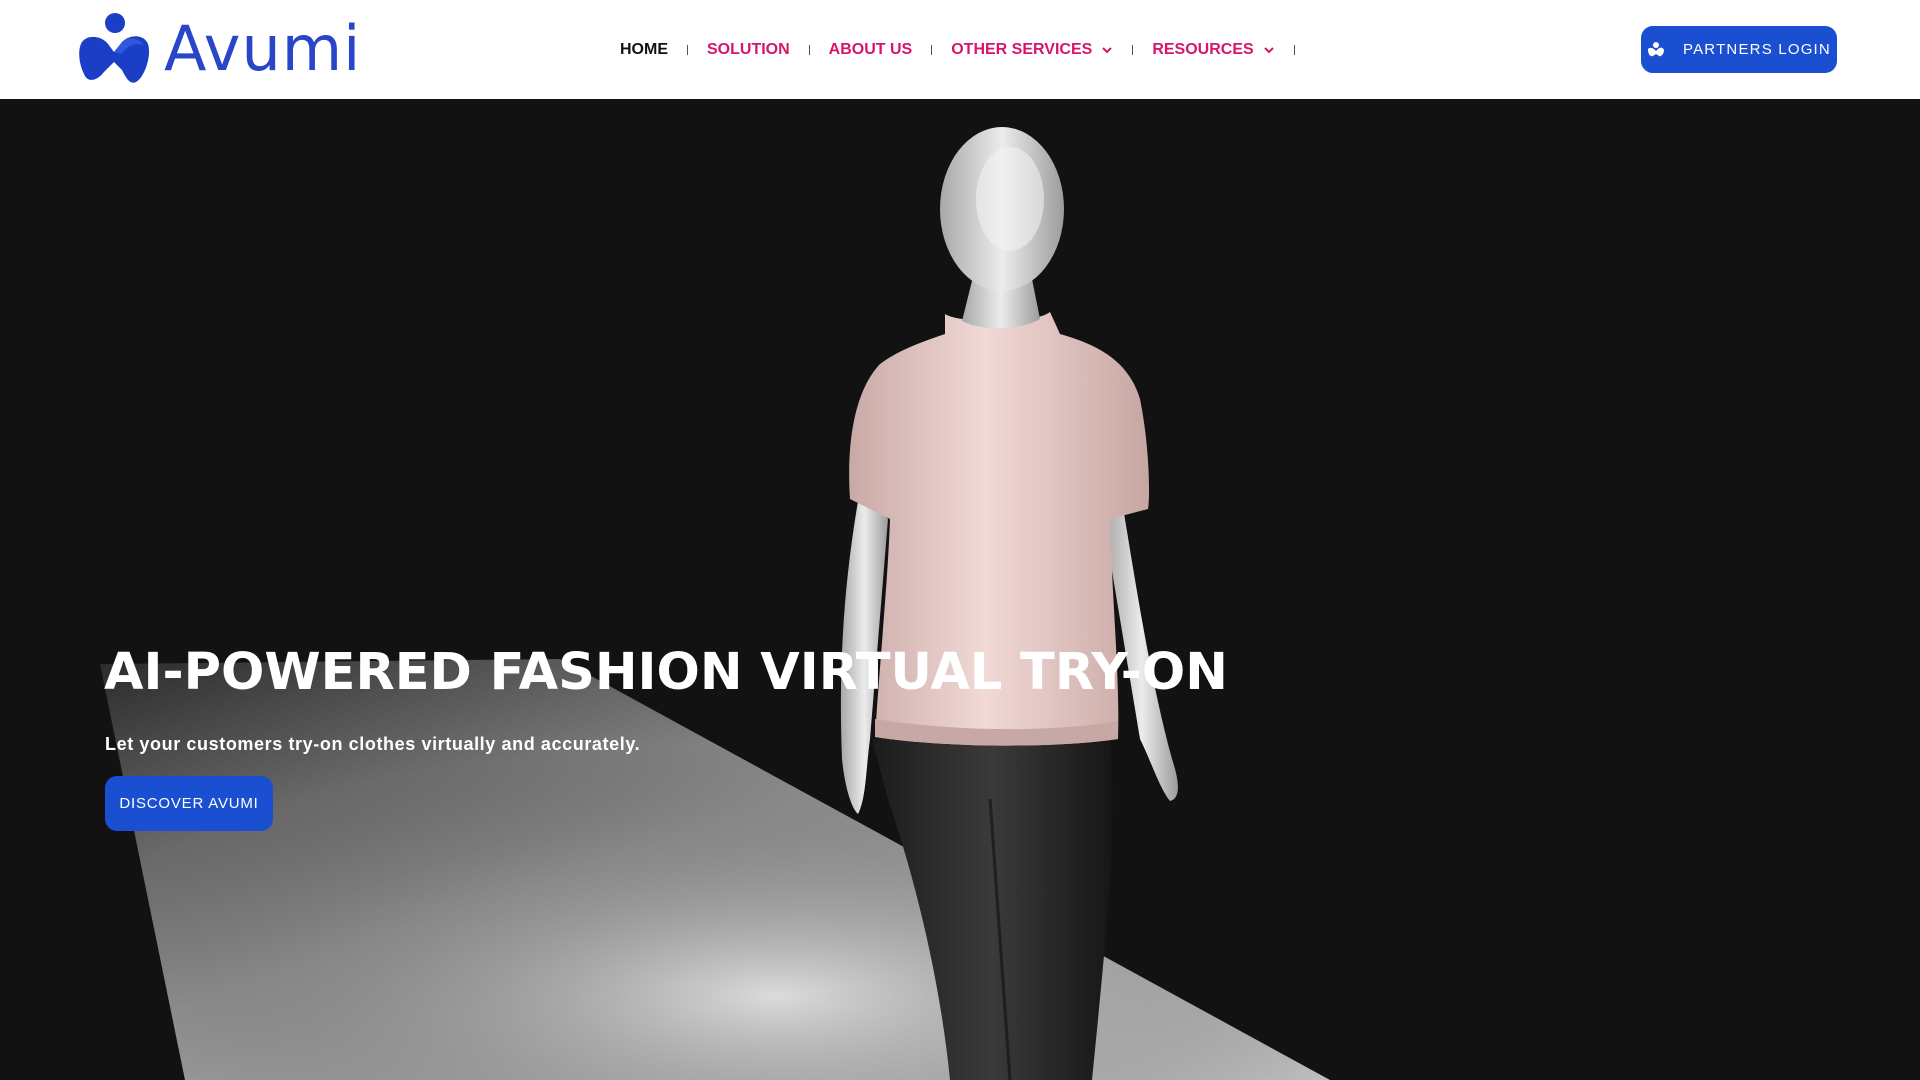 This screenshot has height=1080, width=1920. What do you see at coordinates (666, 672) in the screenshot?
I see `hero-title: AI-POWERED FASHION VIRTUAL TRY-ON` at bounding box center [666, 672].